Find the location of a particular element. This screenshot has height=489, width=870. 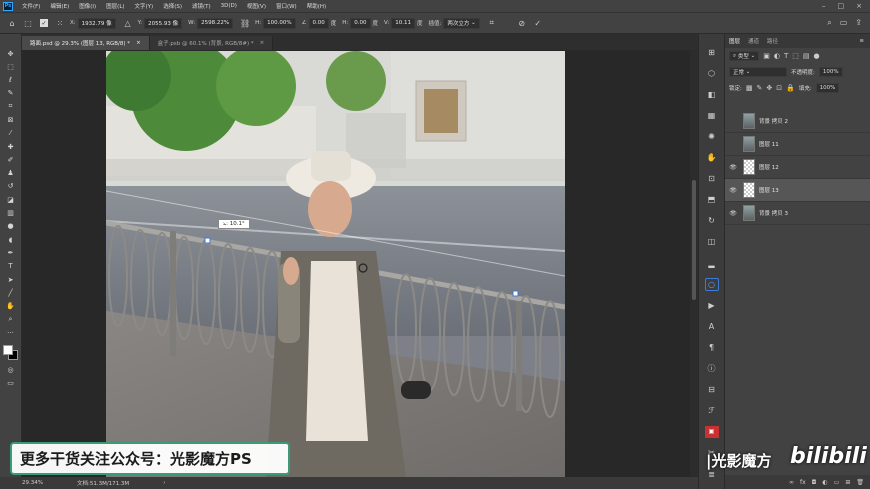

menu-3d: 3D(D) is located at coordinates (229, 6).